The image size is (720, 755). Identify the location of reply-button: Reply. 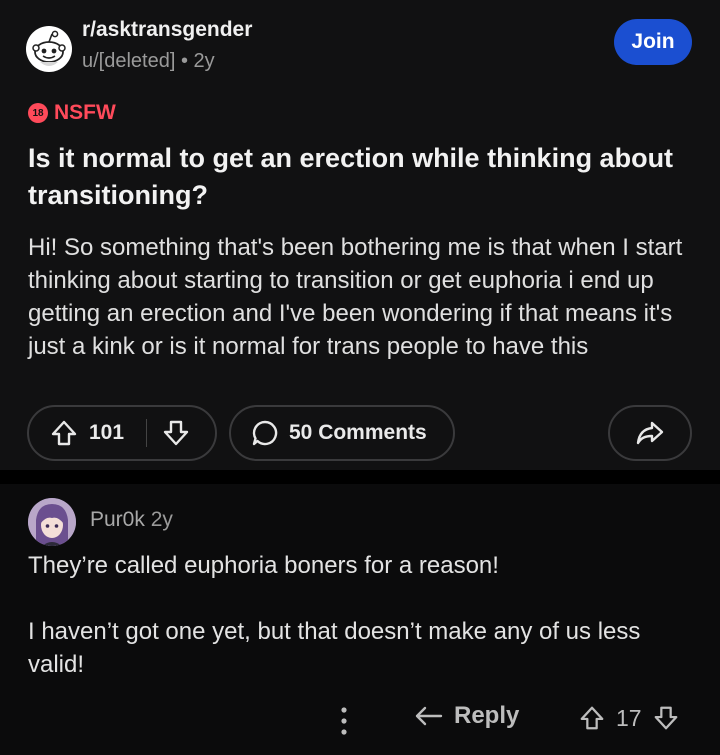
(466, 716).